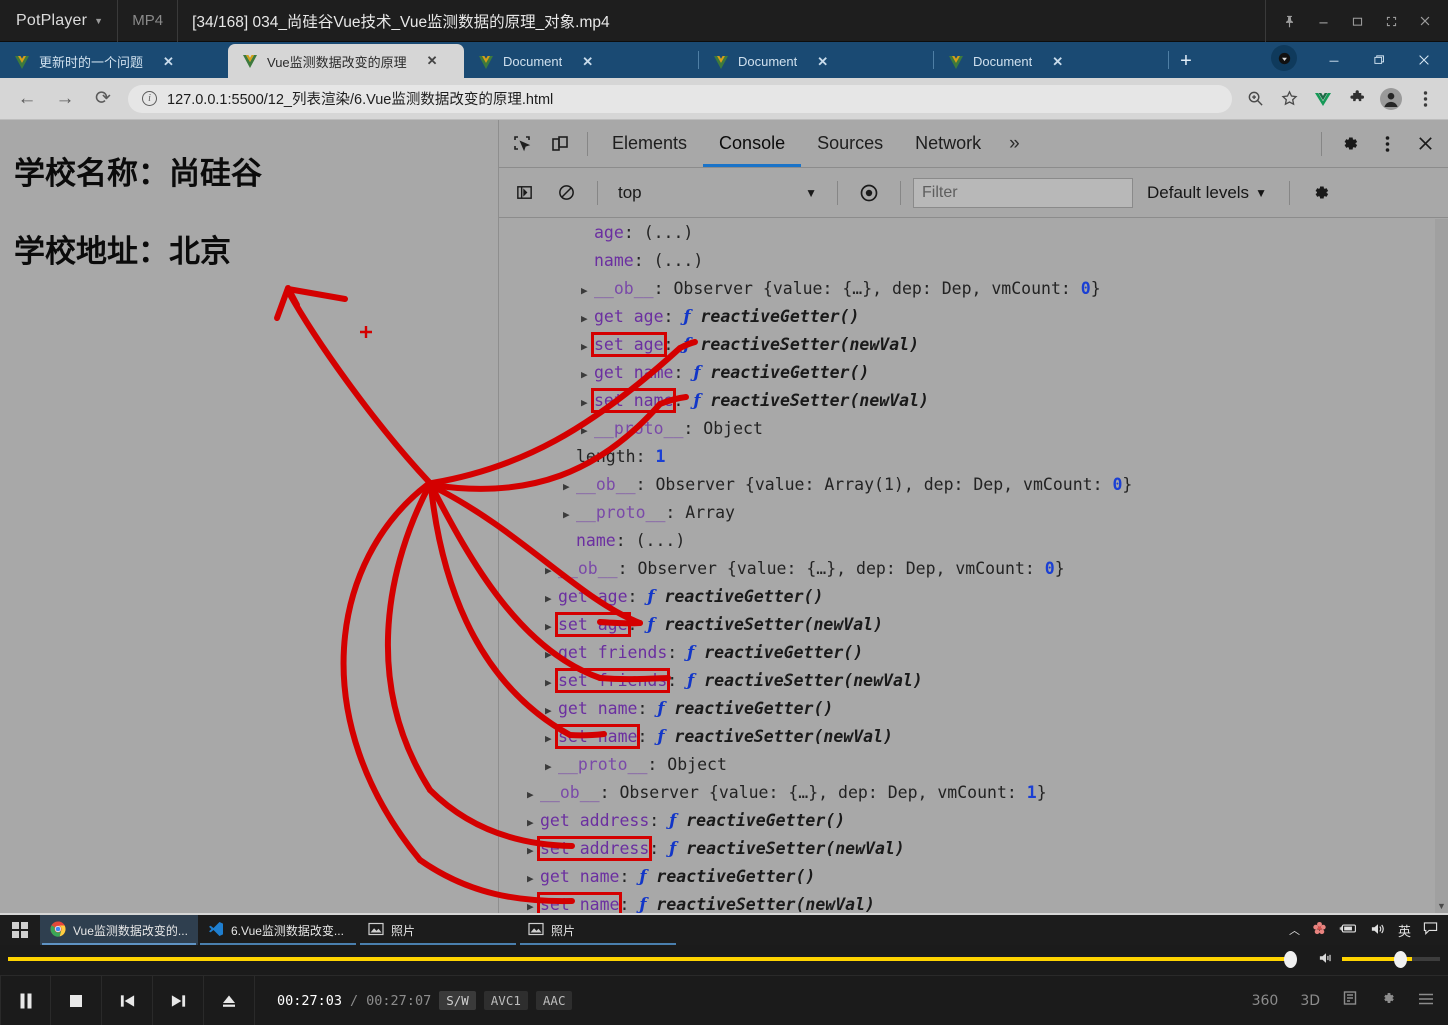  Describe the element at coordinates (1430, 930) in the screenshot. I see `notification-icon` at that location.